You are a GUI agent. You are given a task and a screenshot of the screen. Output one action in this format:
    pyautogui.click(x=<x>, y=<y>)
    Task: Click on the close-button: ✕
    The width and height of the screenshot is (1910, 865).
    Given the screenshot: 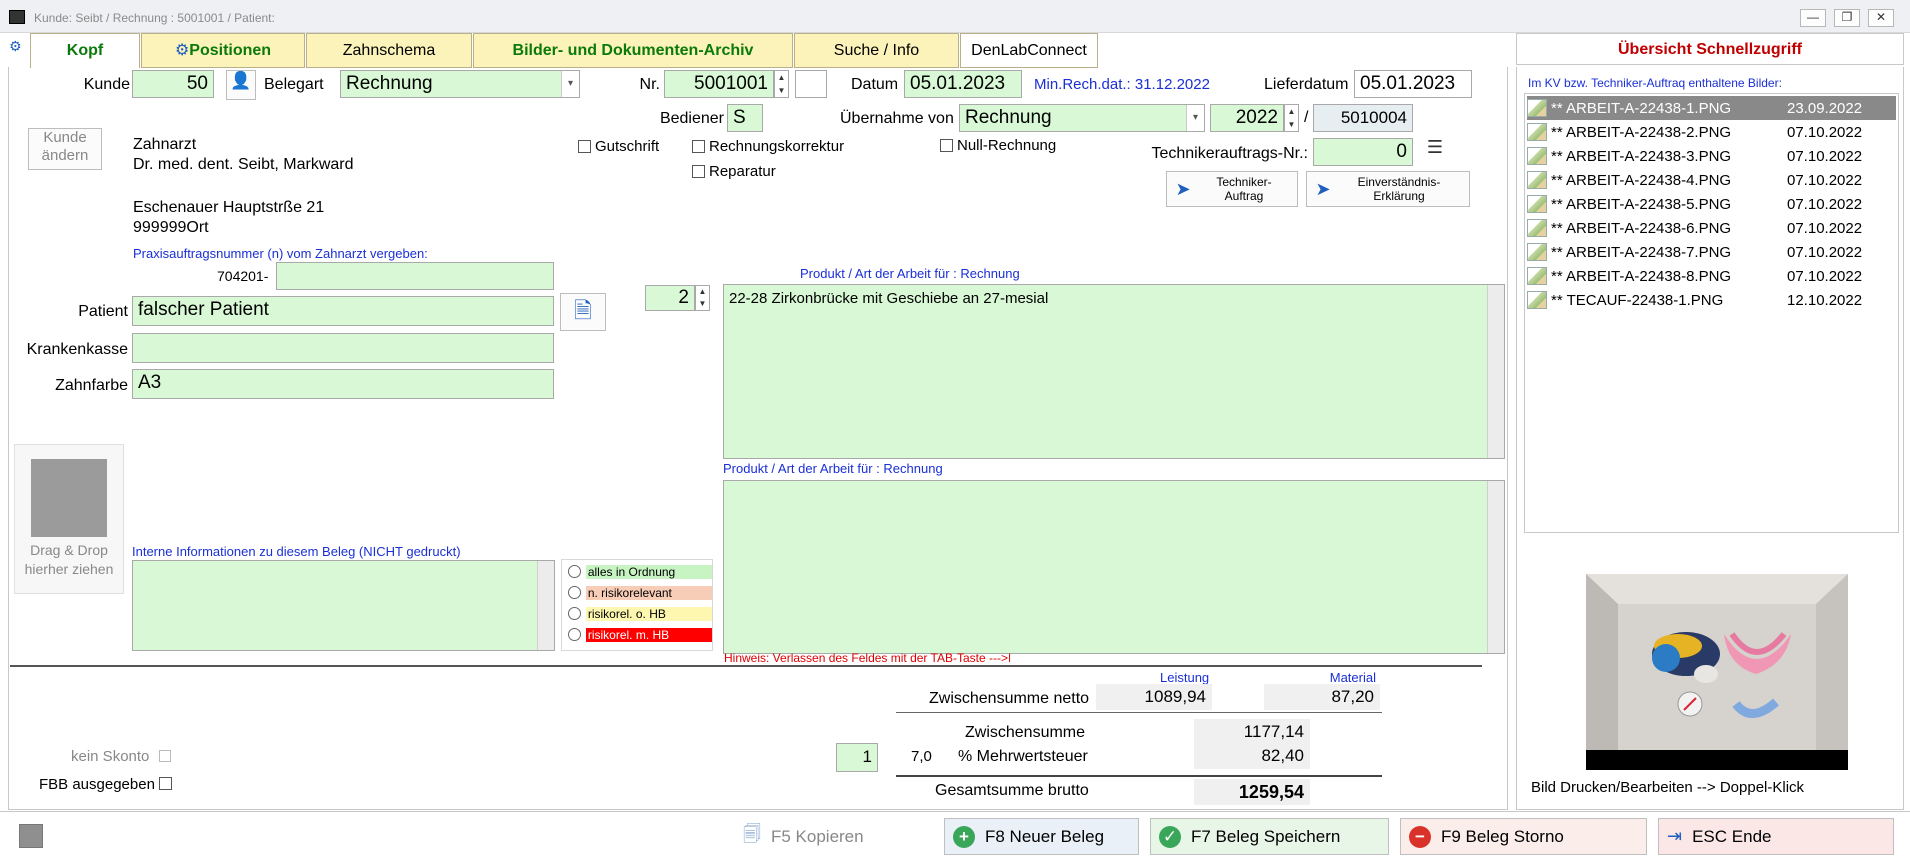 What is the action you would take?
    pyautogui.click(x=1881, y=18)
    